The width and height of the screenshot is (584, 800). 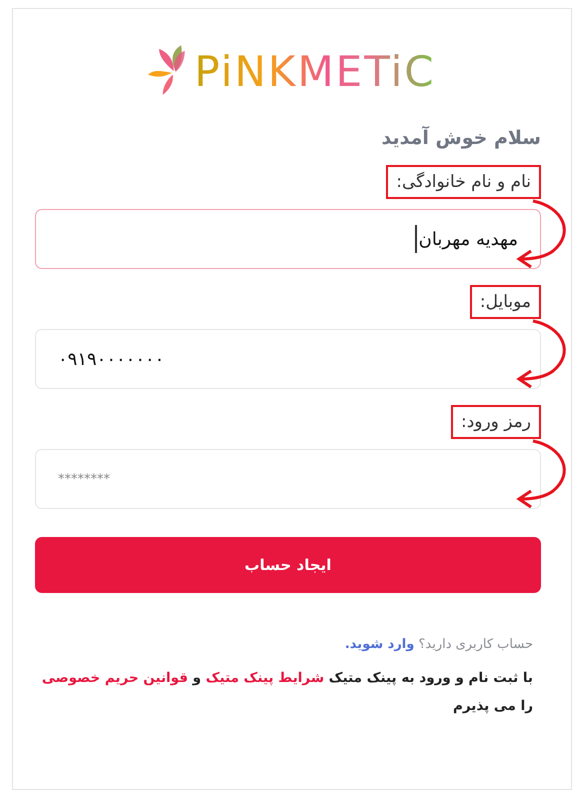 What do you see at coordinates (115, 678) in the screenshot?
I see `terms-link: قوانین حریم خصوصی` at bounding box center [115, 678].